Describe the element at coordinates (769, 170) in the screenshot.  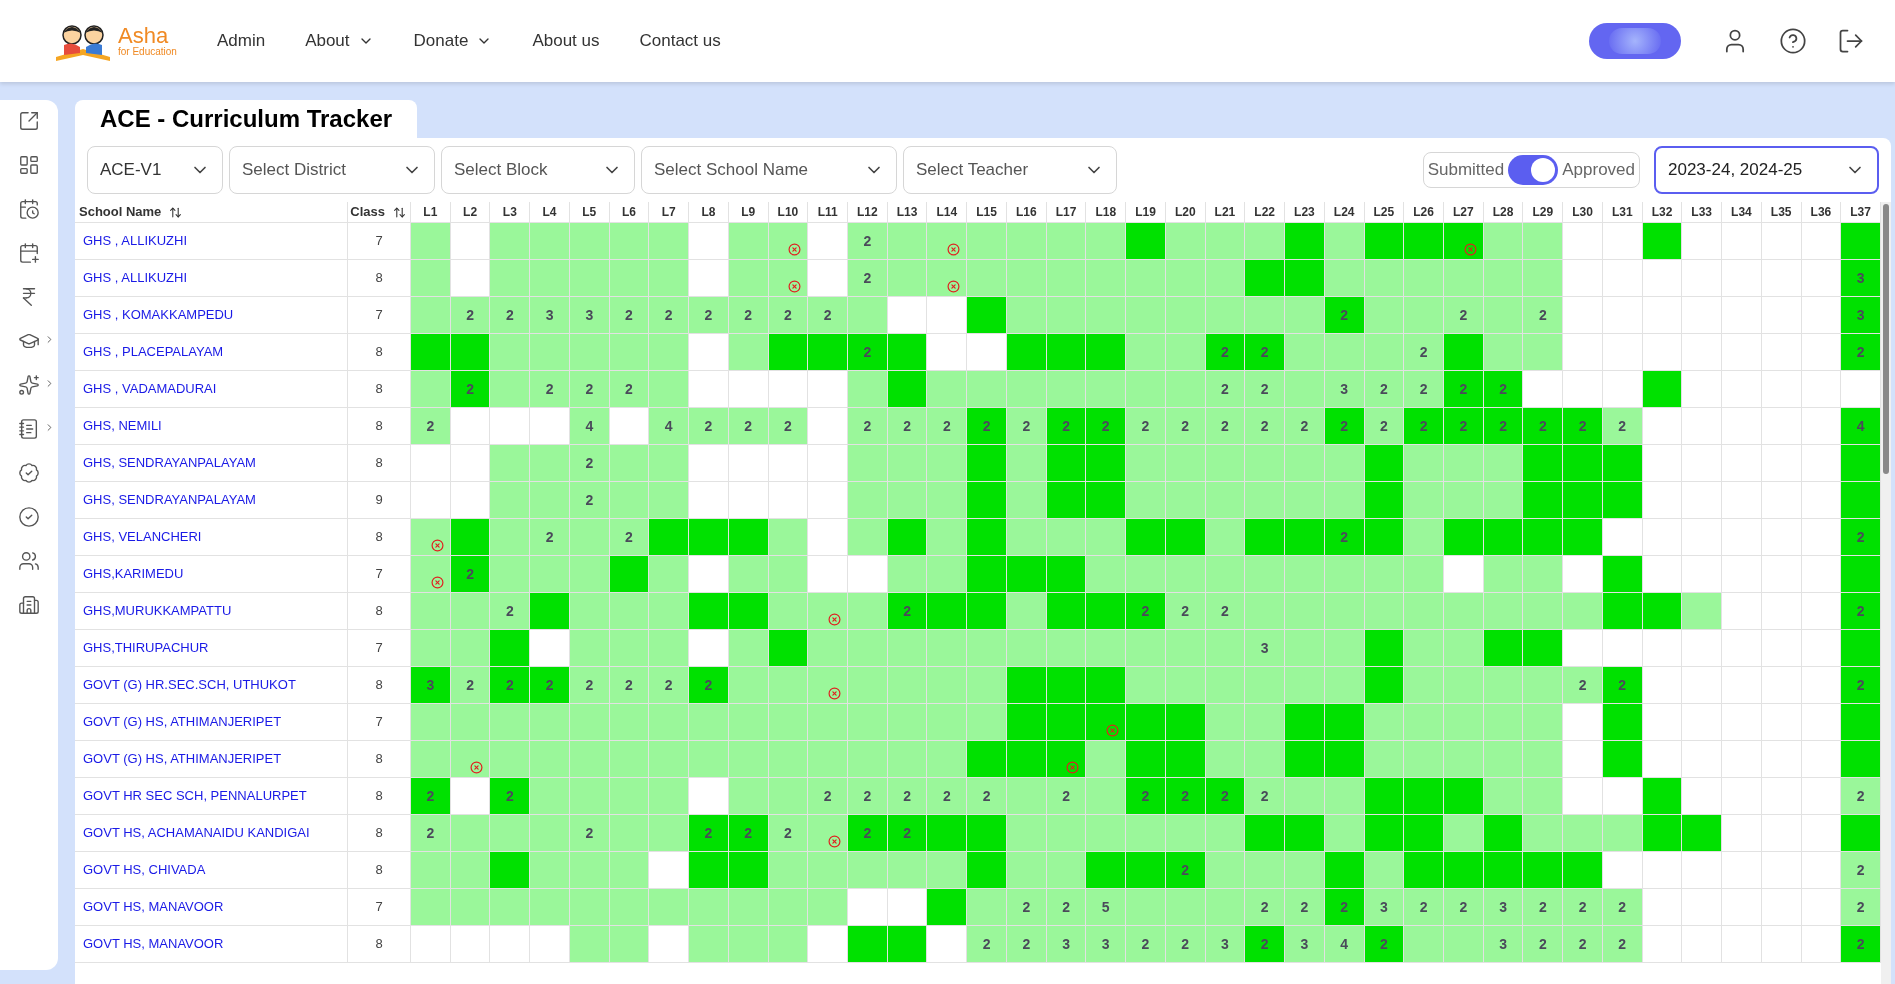
I see `filter-dropdown: Select School Name` at that location.